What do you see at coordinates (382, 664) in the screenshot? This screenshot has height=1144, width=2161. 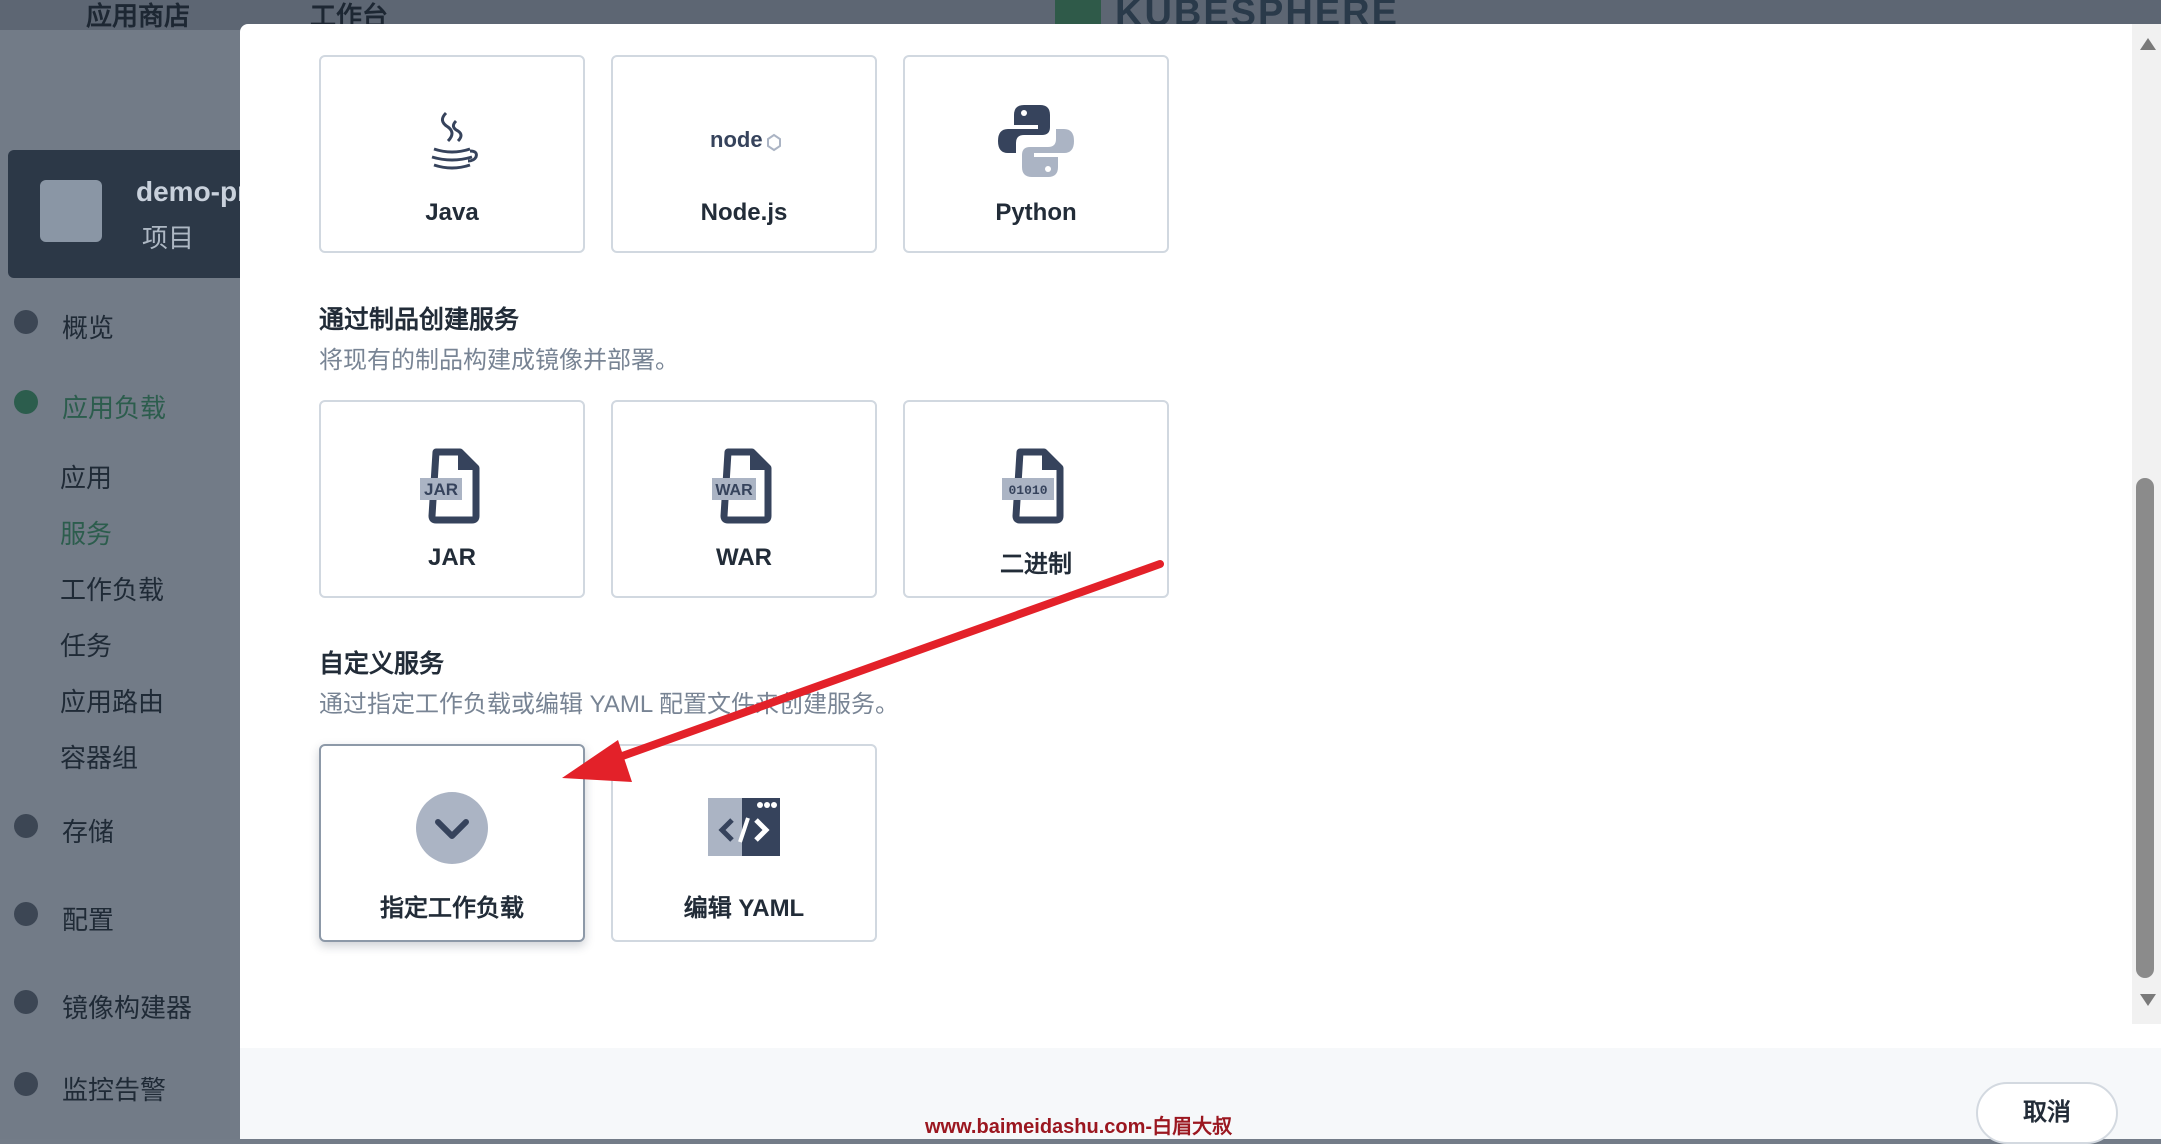 I see `custom-section-title: 自定义服务` at bounding box center [382, 664].